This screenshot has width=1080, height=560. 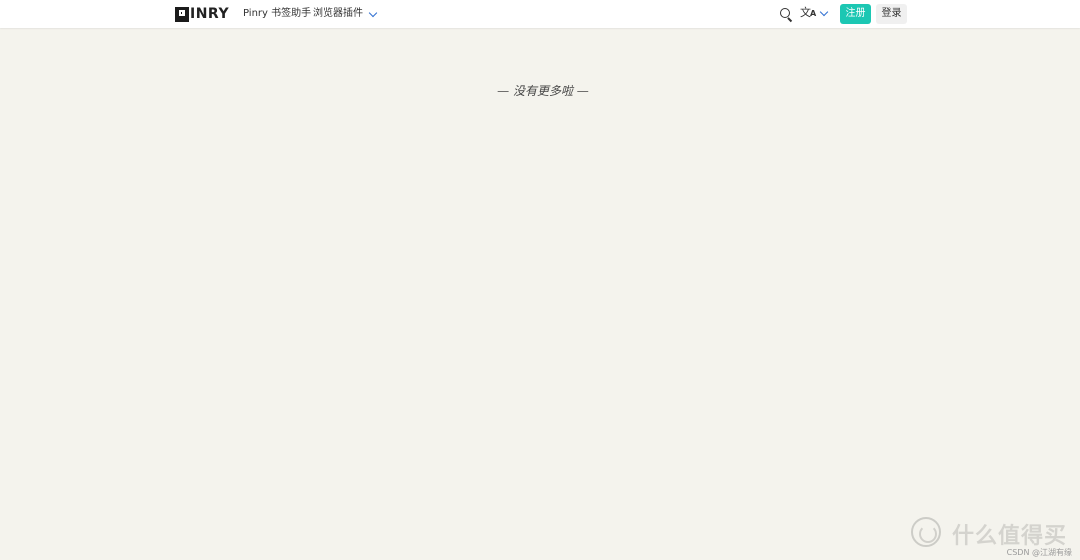 I want to click on translate-icon: 文A, so click(x=808, y=12).